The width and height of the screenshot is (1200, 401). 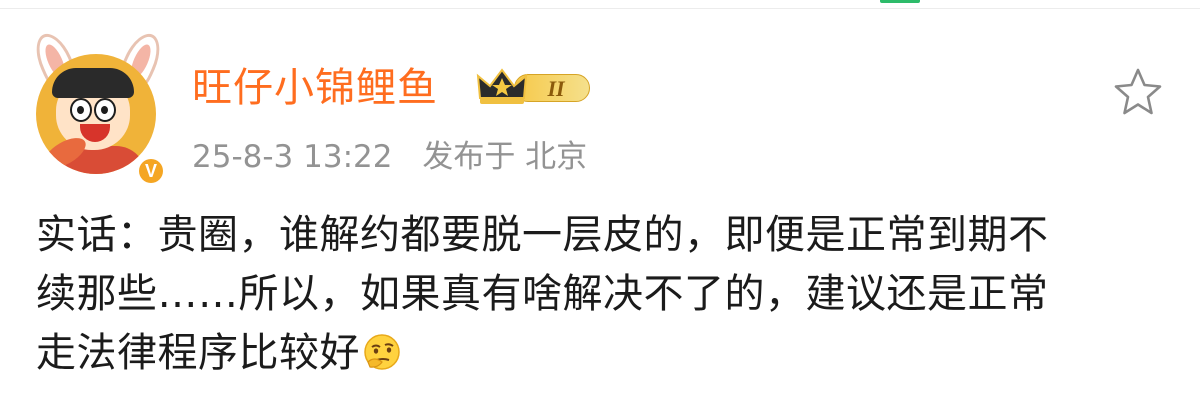 What do you see at coordinates (505, 157) in the screenshot?
I see `post-location: 发布于 北京` at bounding box center [505, 157].